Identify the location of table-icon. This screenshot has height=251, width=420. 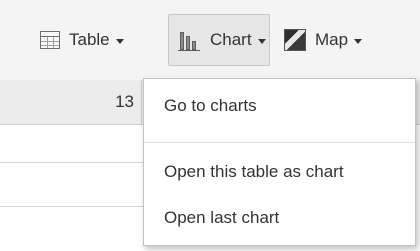
(50, 40).